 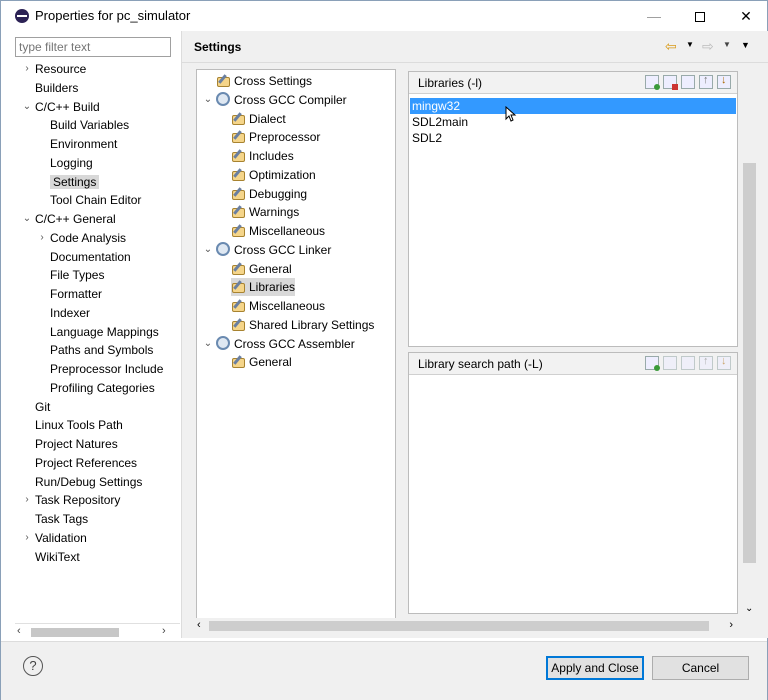 I want to click on library-item: SDL2, so click(x=573, y=138).